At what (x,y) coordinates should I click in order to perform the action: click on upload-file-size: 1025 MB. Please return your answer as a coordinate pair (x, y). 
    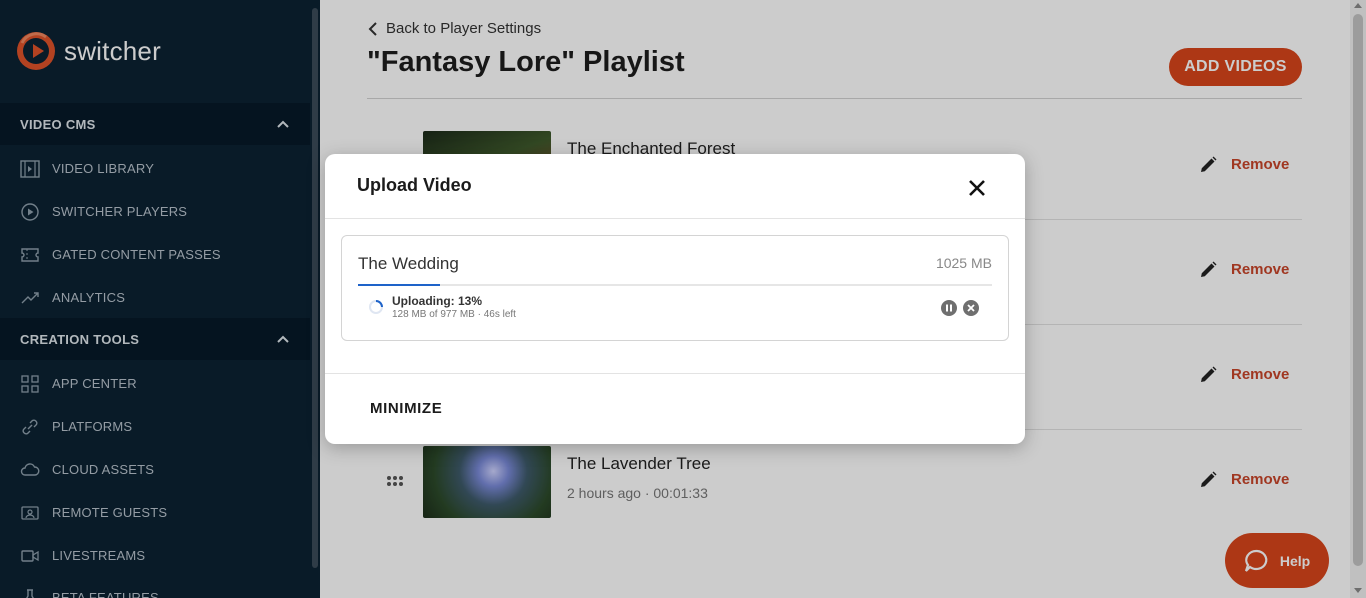
    Looking at the image, I should click on (963, 263).